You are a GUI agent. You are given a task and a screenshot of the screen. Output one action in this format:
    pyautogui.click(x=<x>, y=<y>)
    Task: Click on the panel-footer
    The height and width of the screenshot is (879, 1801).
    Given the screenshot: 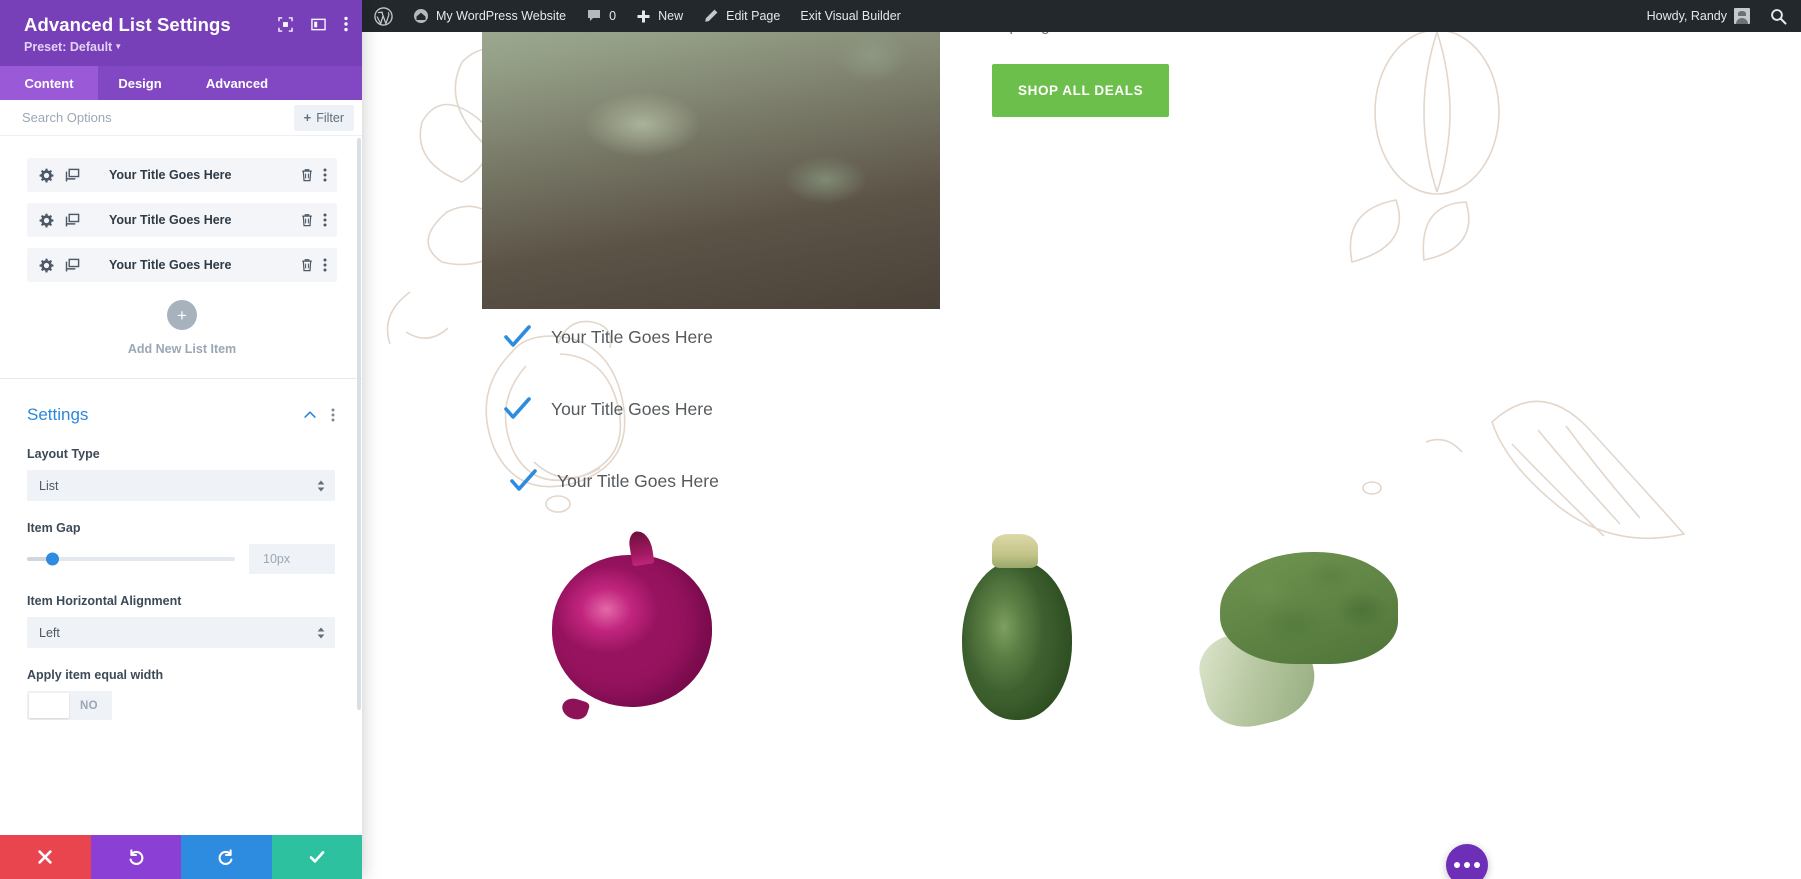 What is the action you would take?
    pyautogui.click(x=181, y=857)
    